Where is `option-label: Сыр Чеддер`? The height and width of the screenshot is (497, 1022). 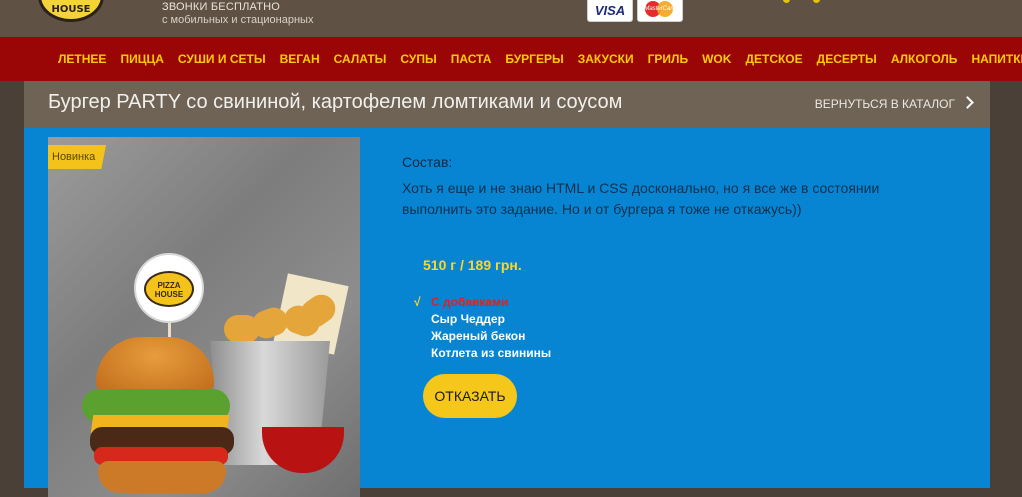
option-label: Сыр Чеддер is located at coordinates (468, 319).